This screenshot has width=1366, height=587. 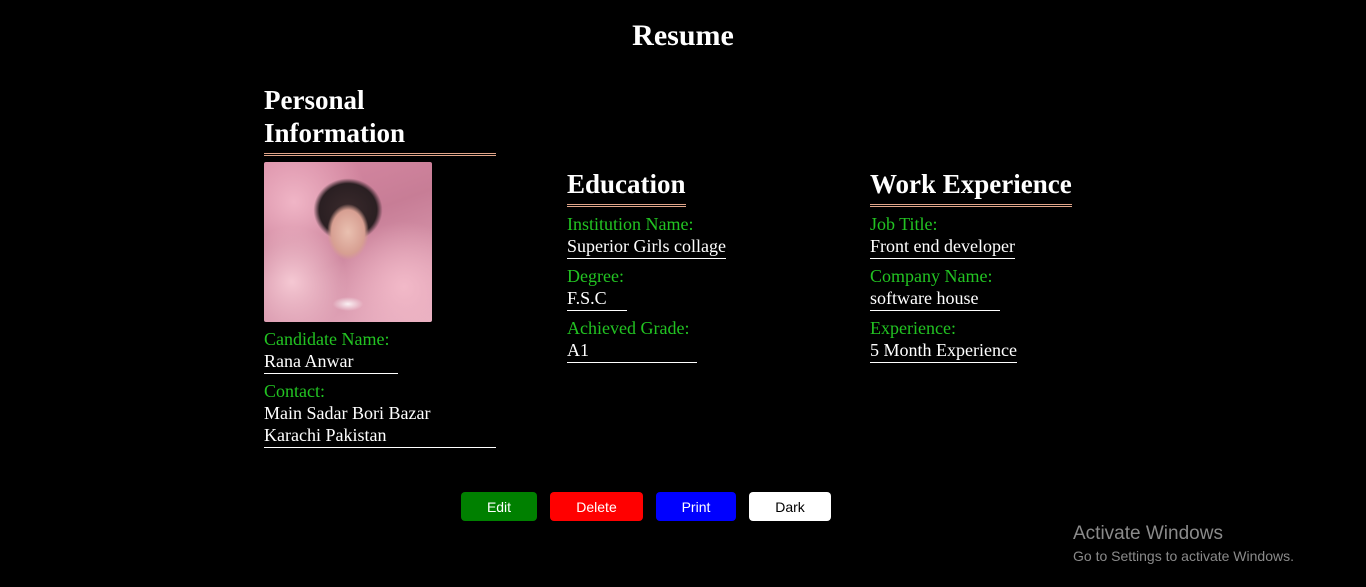 I want to click on company-field: Company Name: software house, so click(x=1000, y=288).